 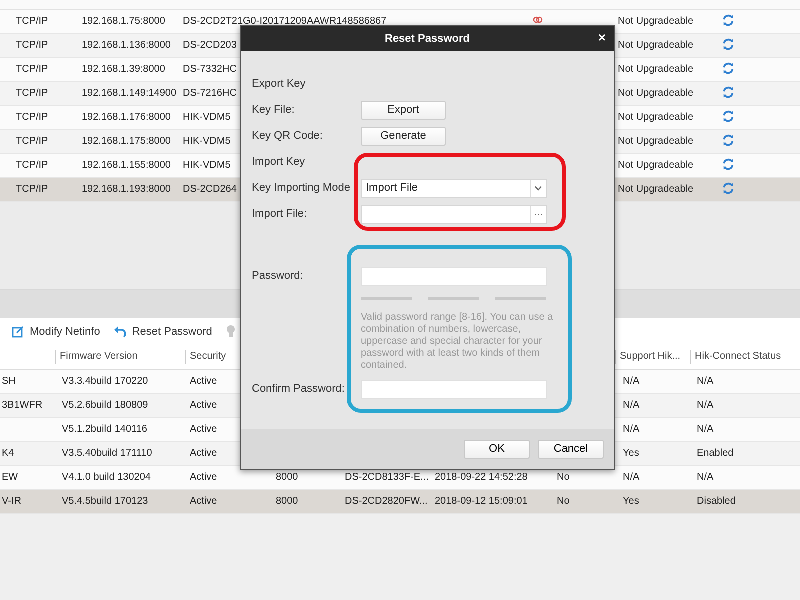 I want to click on table-cell-text: 192.168.1.39:8000, so click(x=123, y=69).